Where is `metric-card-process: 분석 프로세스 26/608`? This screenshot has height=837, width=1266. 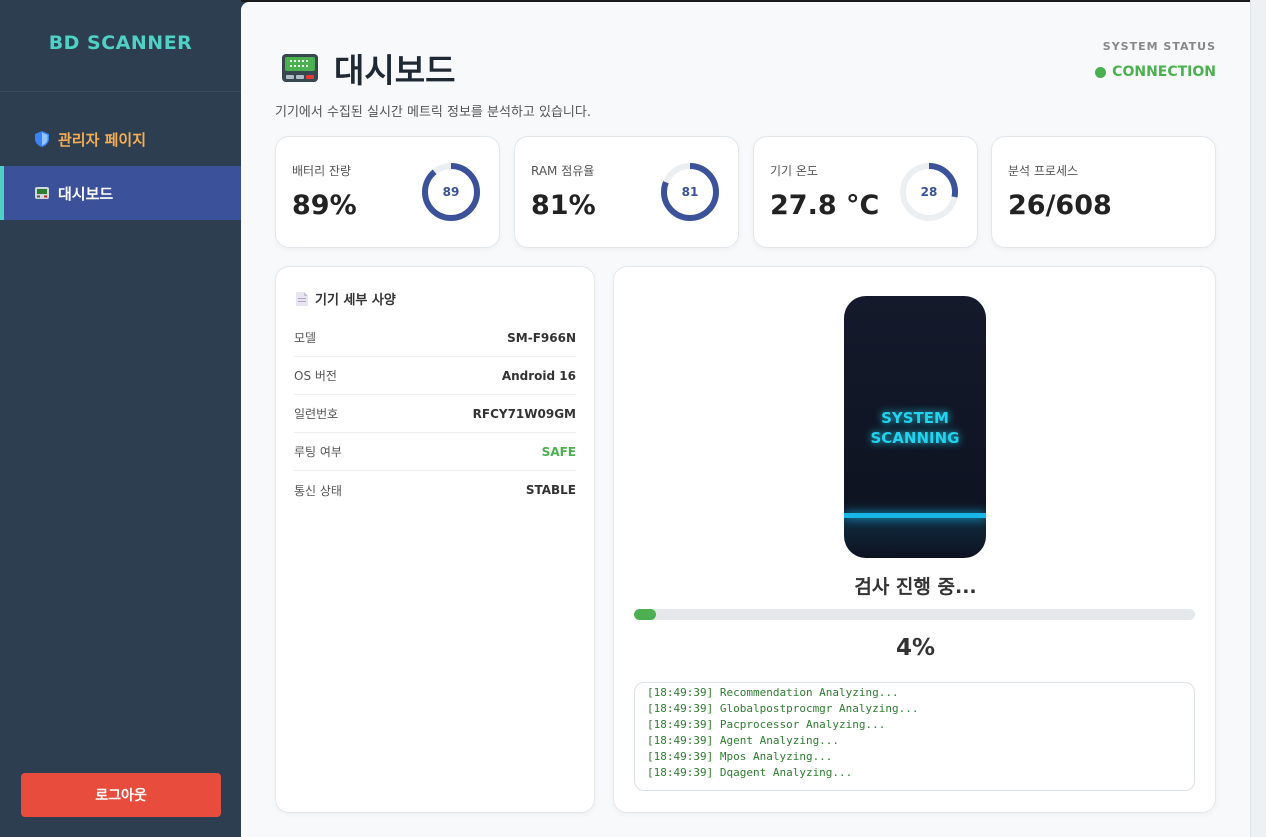 metric-card-process: 분석 프로세스 26/608 is located at coordinates (1103, 192).